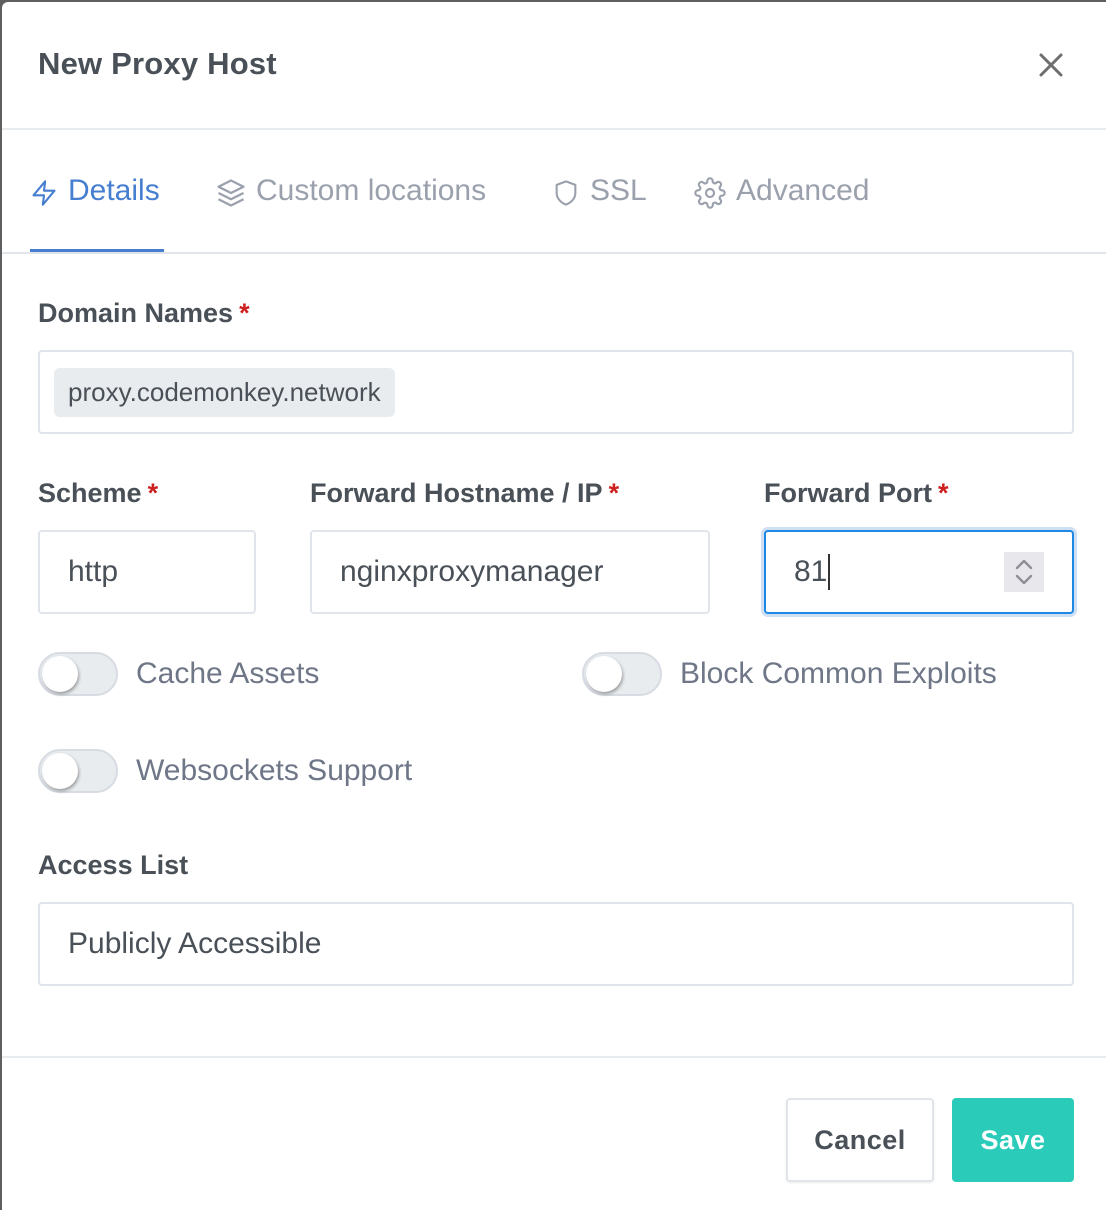  I want to click on layers-icon, so click(231, 193).